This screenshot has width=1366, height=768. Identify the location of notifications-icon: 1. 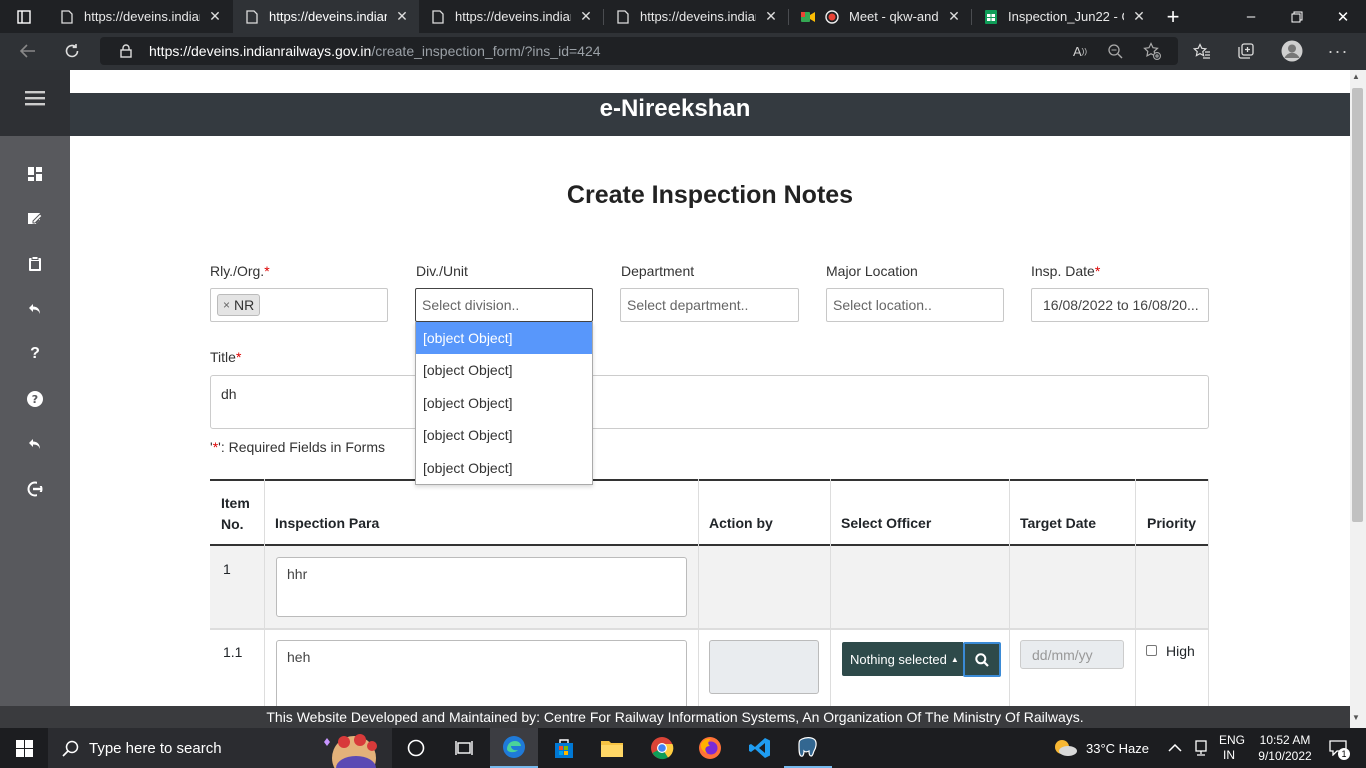
(1338, 748).